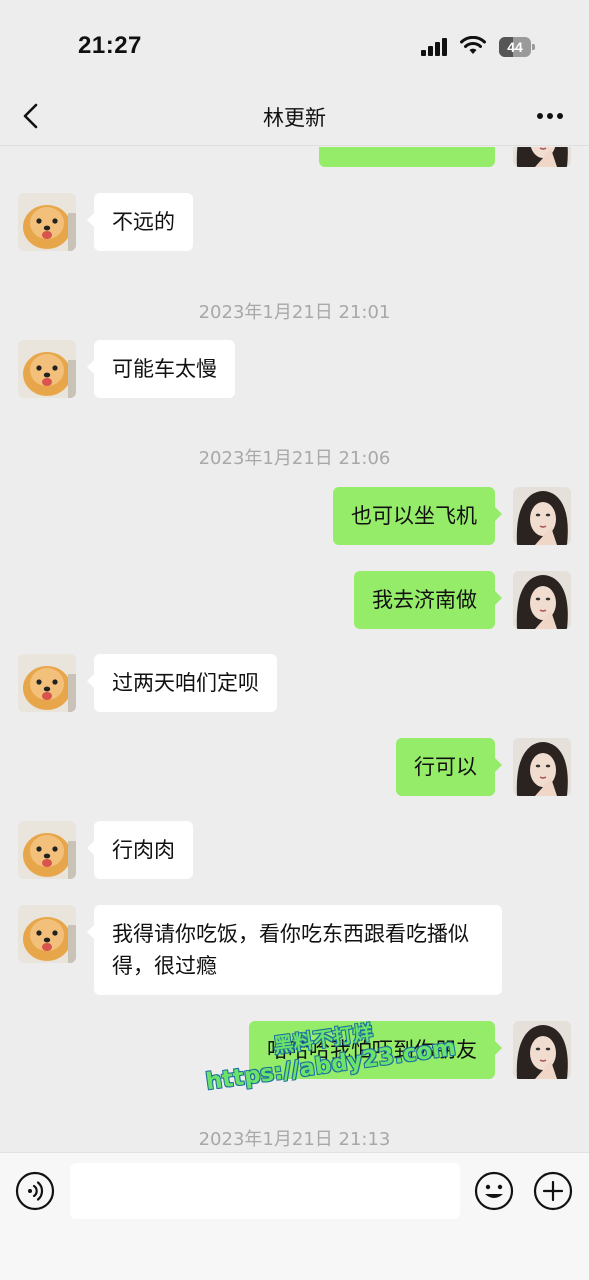 This screenshot has width=589, height=1280. I want to click on message-input, so click(265, 1191).